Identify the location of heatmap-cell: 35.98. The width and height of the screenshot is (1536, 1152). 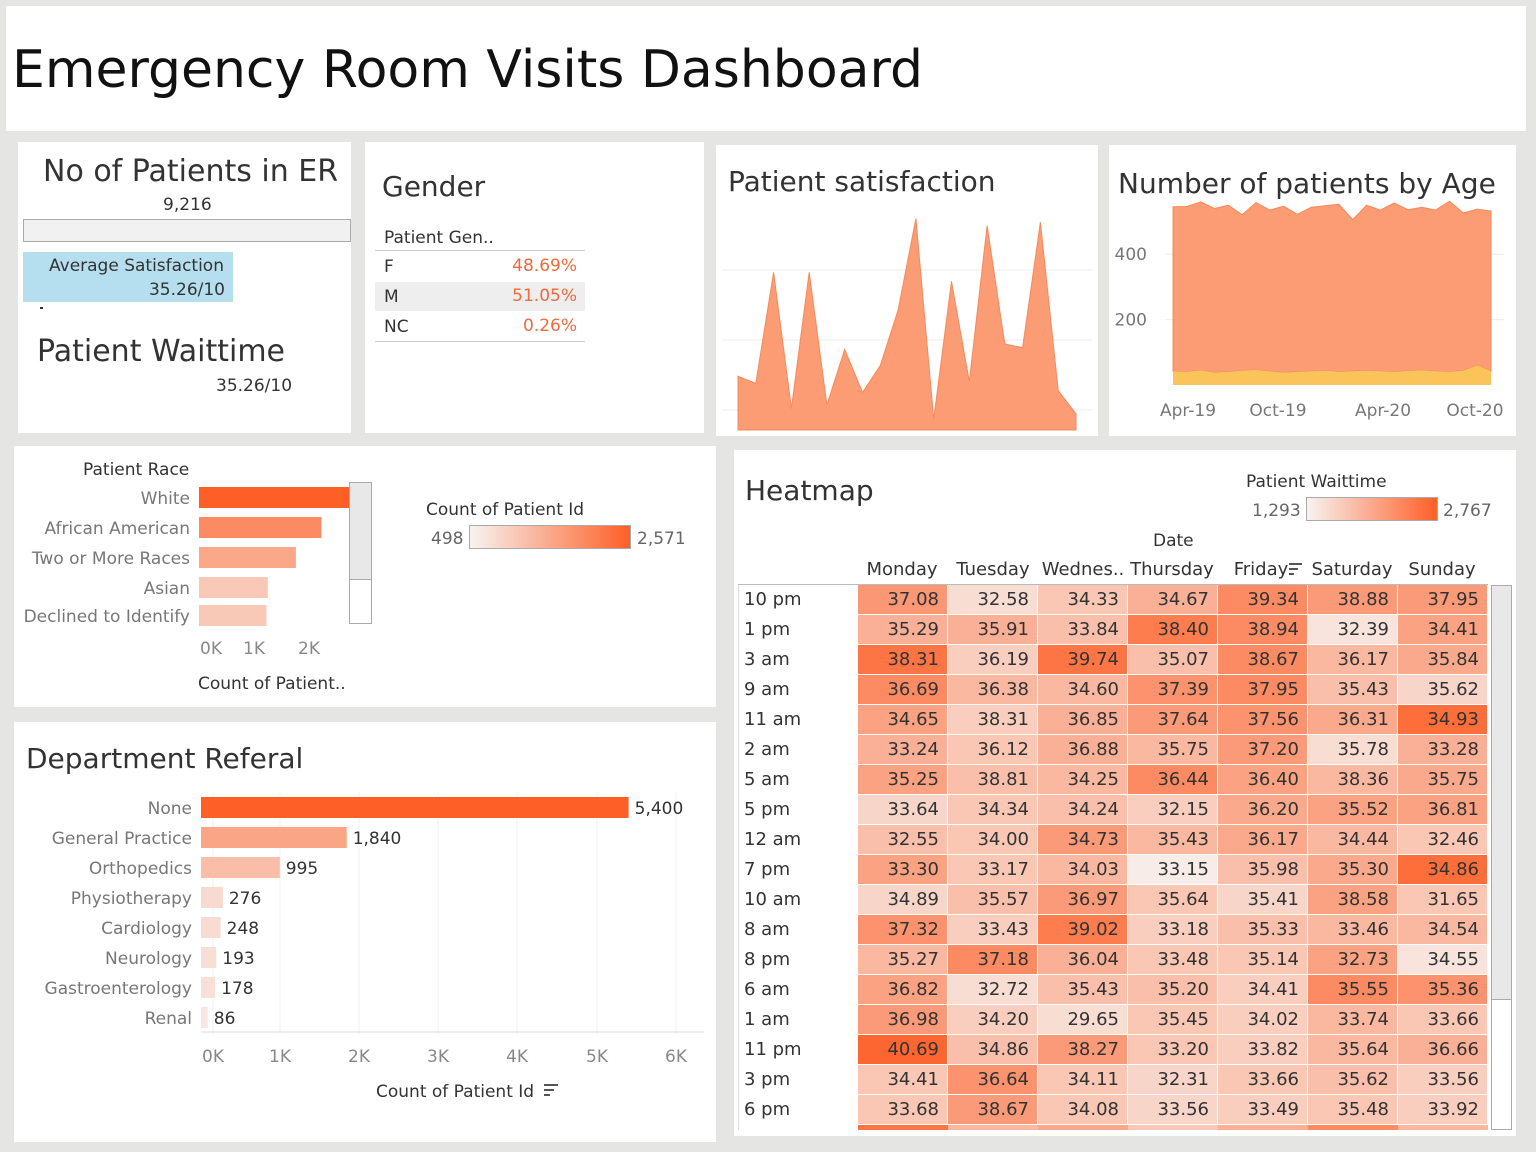
(1263, 870).